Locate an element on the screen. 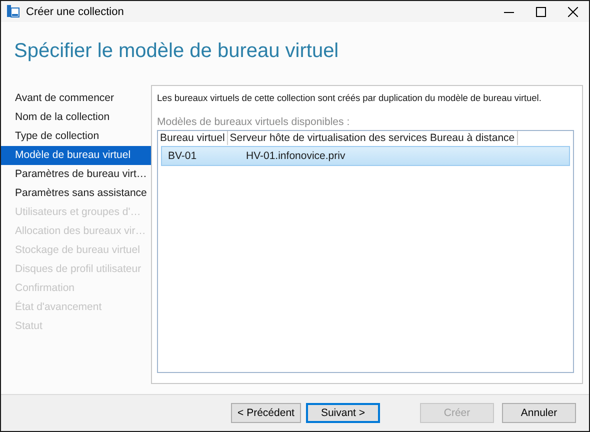 Image resolution: width=590 pixels, height=432 pixels. column-header: Serveur hôte de virtualisation des services Bureau à distance is located at coordinates (373, 138).